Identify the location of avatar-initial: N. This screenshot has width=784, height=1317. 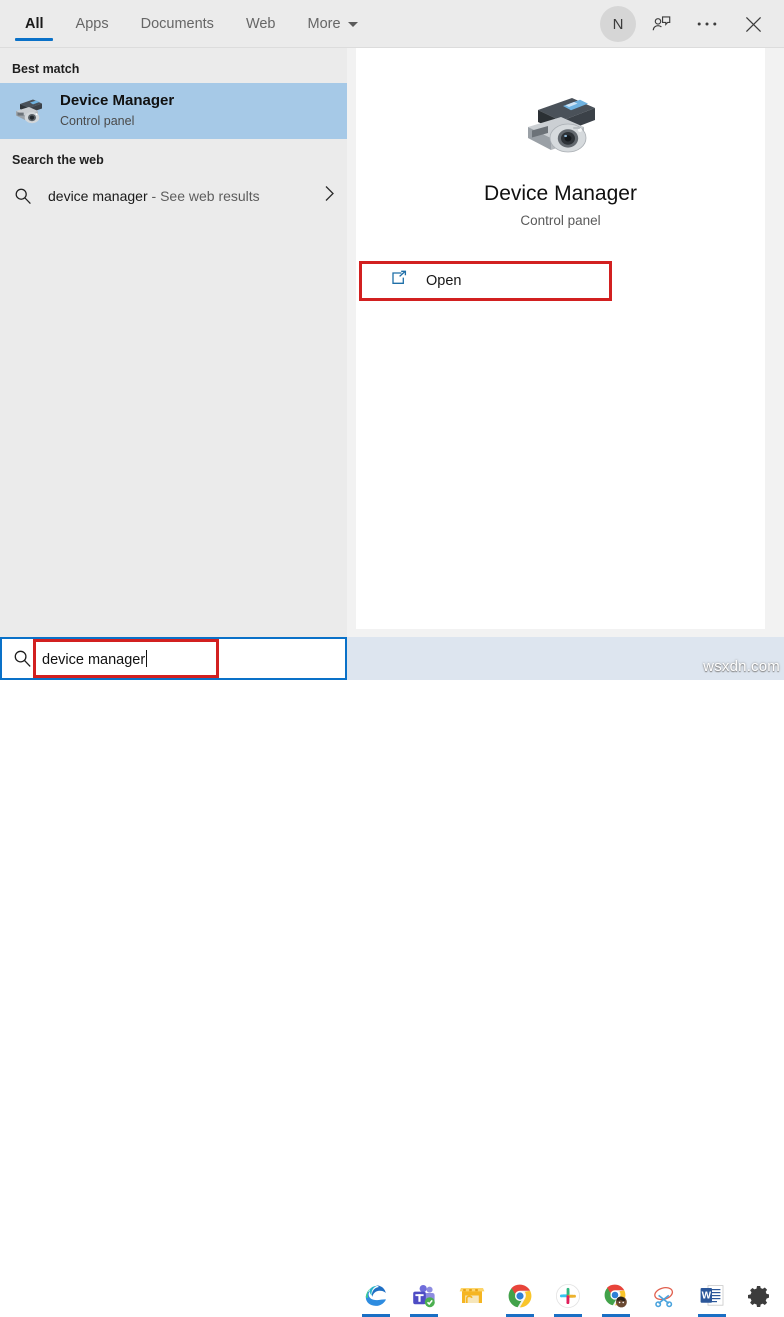
(618, 24).